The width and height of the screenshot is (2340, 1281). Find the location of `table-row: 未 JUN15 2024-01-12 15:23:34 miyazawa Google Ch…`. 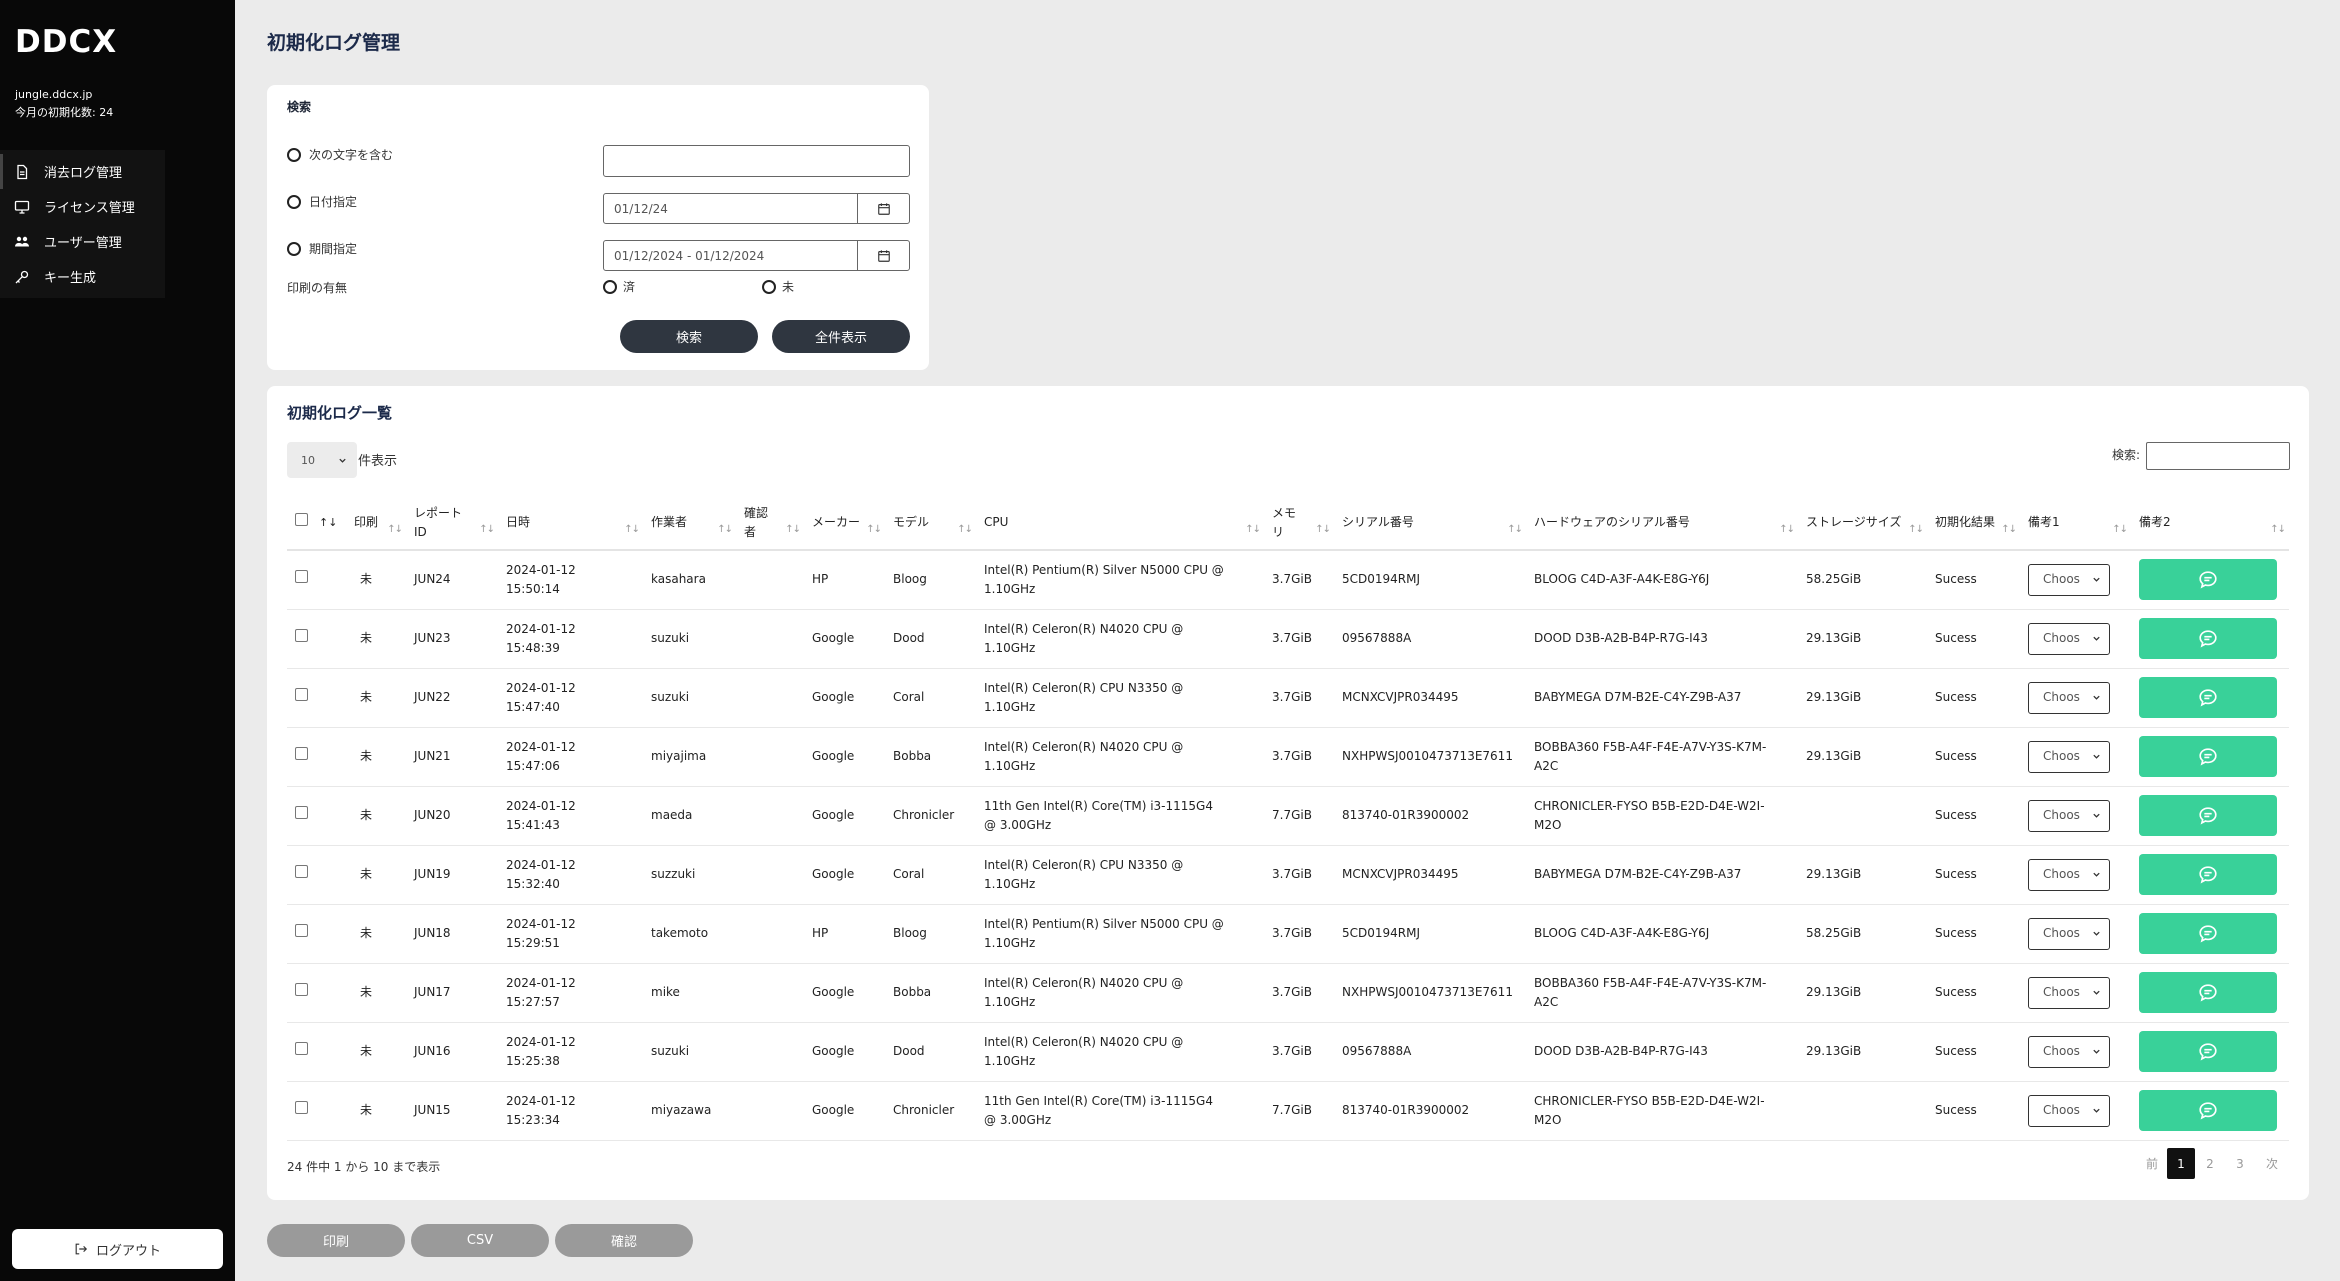

table-row: 未 JUN15 2024-01-12 15:23:34 miyazawa Google Ch… is located at coordinates (1288, 1110).